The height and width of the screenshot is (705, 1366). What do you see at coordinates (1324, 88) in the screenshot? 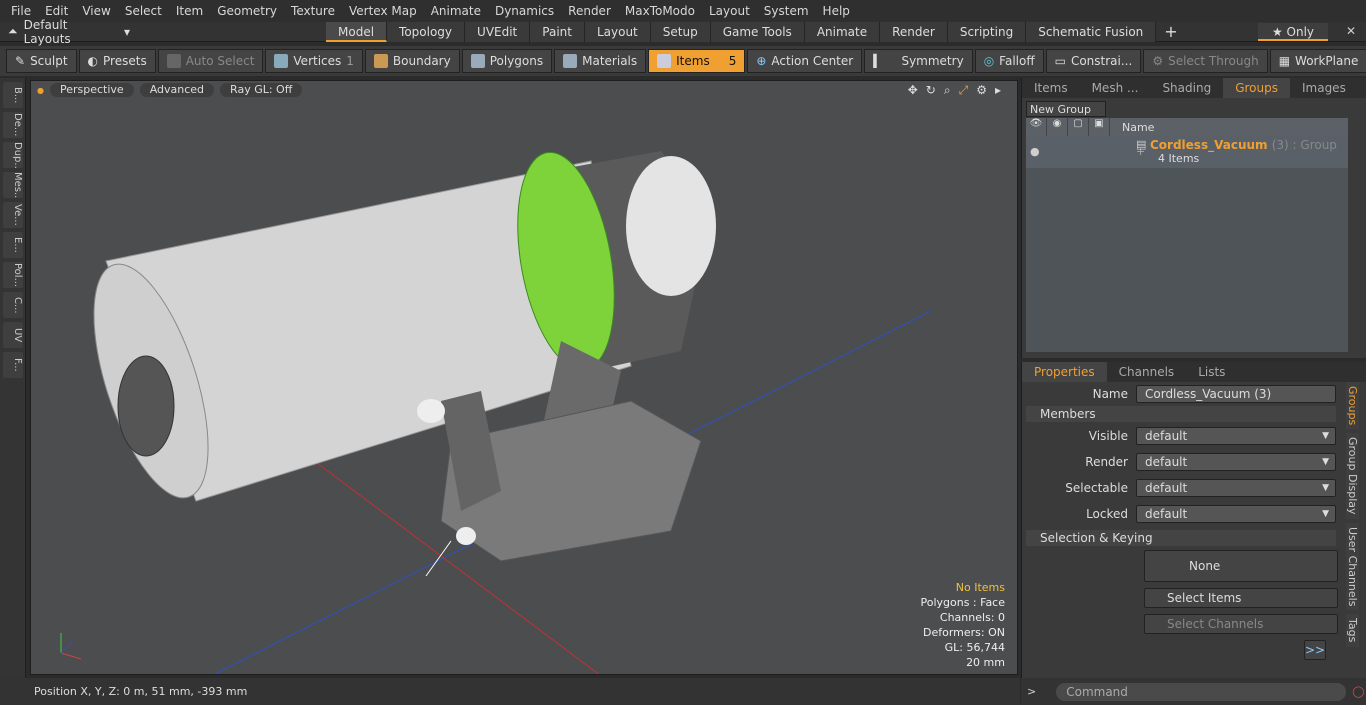
I see `tab-images: Images` at bounding box center [1324, 88].